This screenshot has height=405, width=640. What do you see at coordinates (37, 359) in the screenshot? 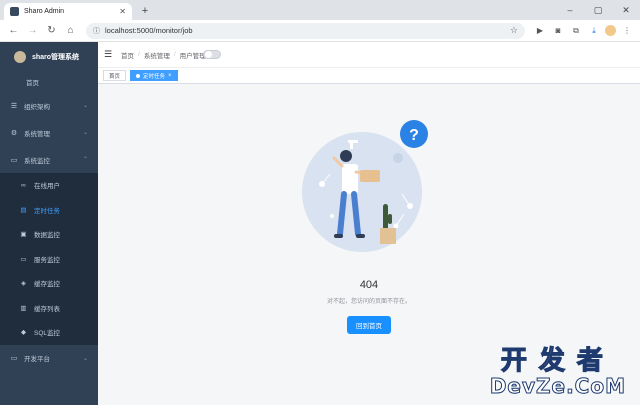
I see `sidebar-item-label: 开发平台` at bounding box center [37, 359].